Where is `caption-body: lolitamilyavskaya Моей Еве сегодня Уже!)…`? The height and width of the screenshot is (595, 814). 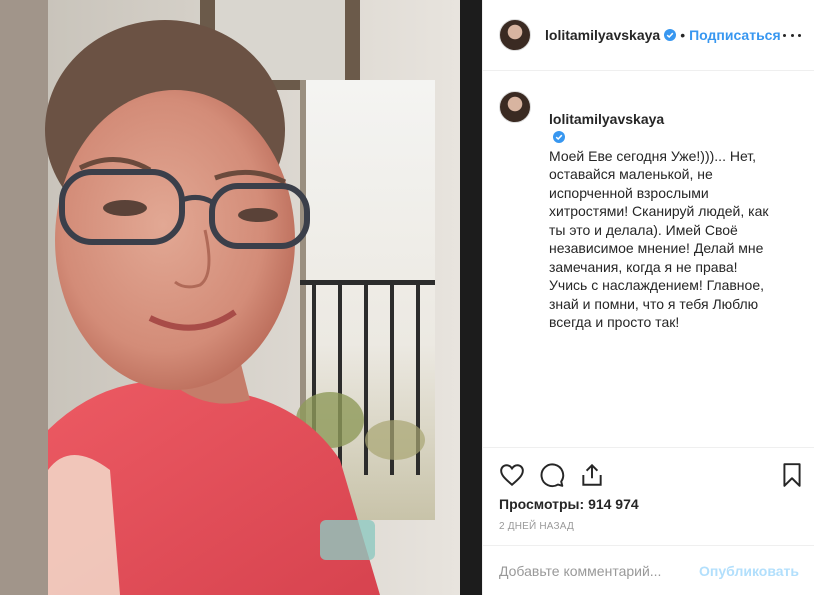 caption-body: lolitamilyavskaya Моей Еве сегодня Уже!)… is located at coordinates (664, 211).